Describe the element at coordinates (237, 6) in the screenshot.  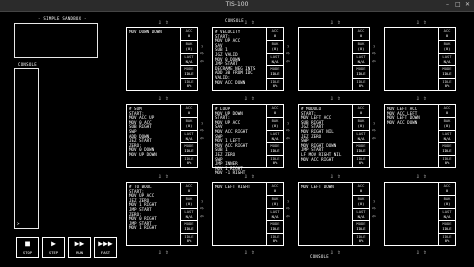
I see `window-titlebar: TIS-100 – □ ✕` at that location.